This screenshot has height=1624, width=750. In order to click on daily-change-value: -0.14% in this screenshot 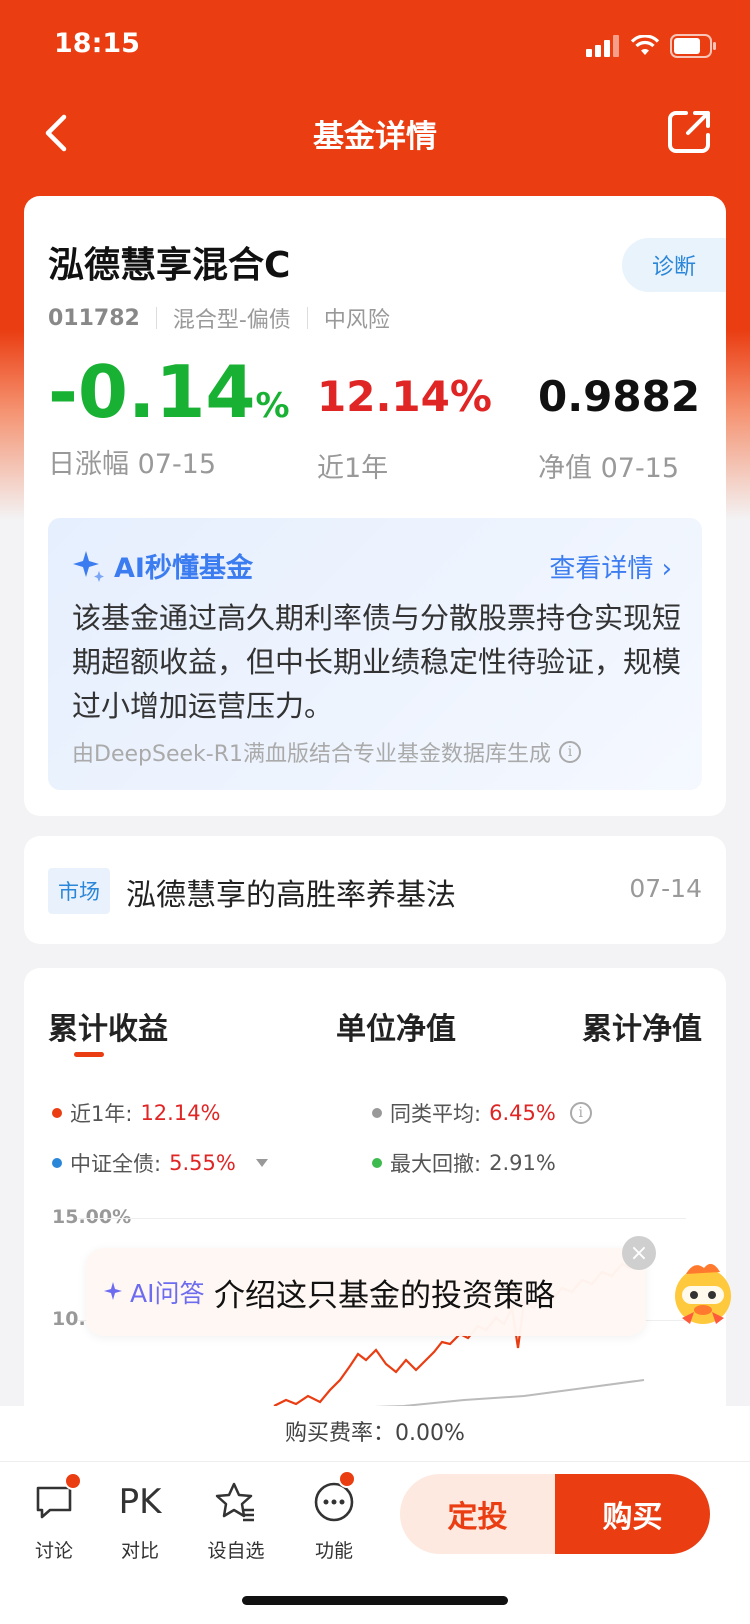, I will do `click(169, 392)`.